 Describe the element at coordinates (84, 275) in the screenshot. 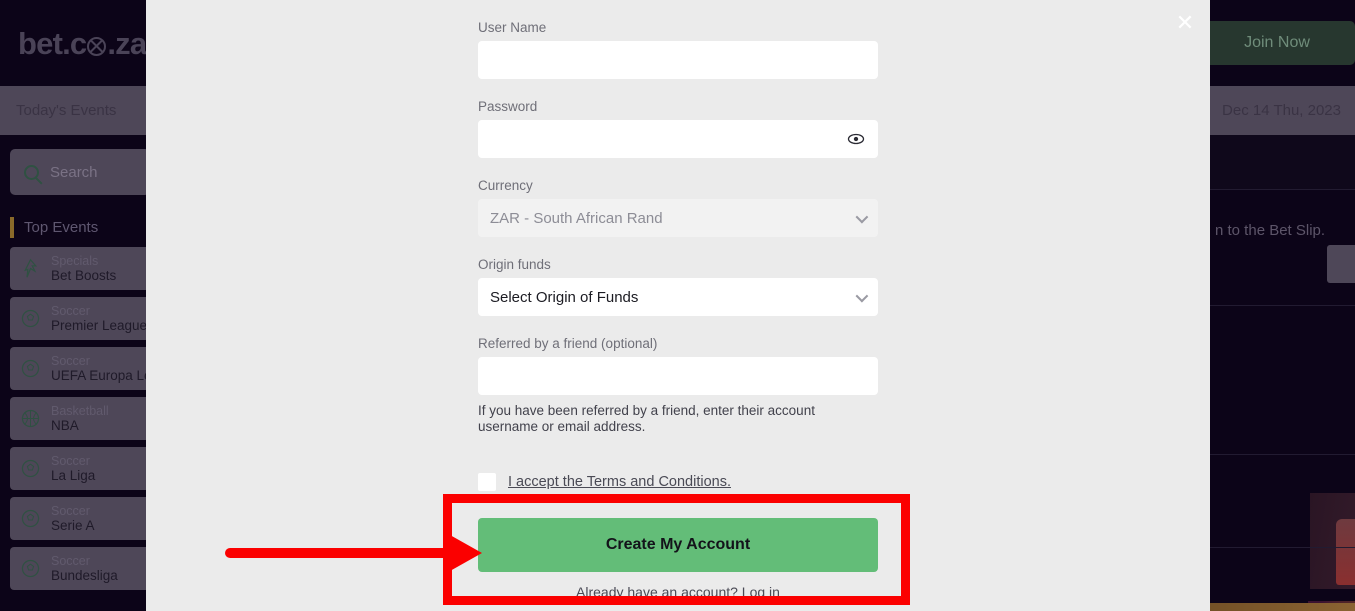

I see `sidebar-item-name: Bet Boosts` at that location.